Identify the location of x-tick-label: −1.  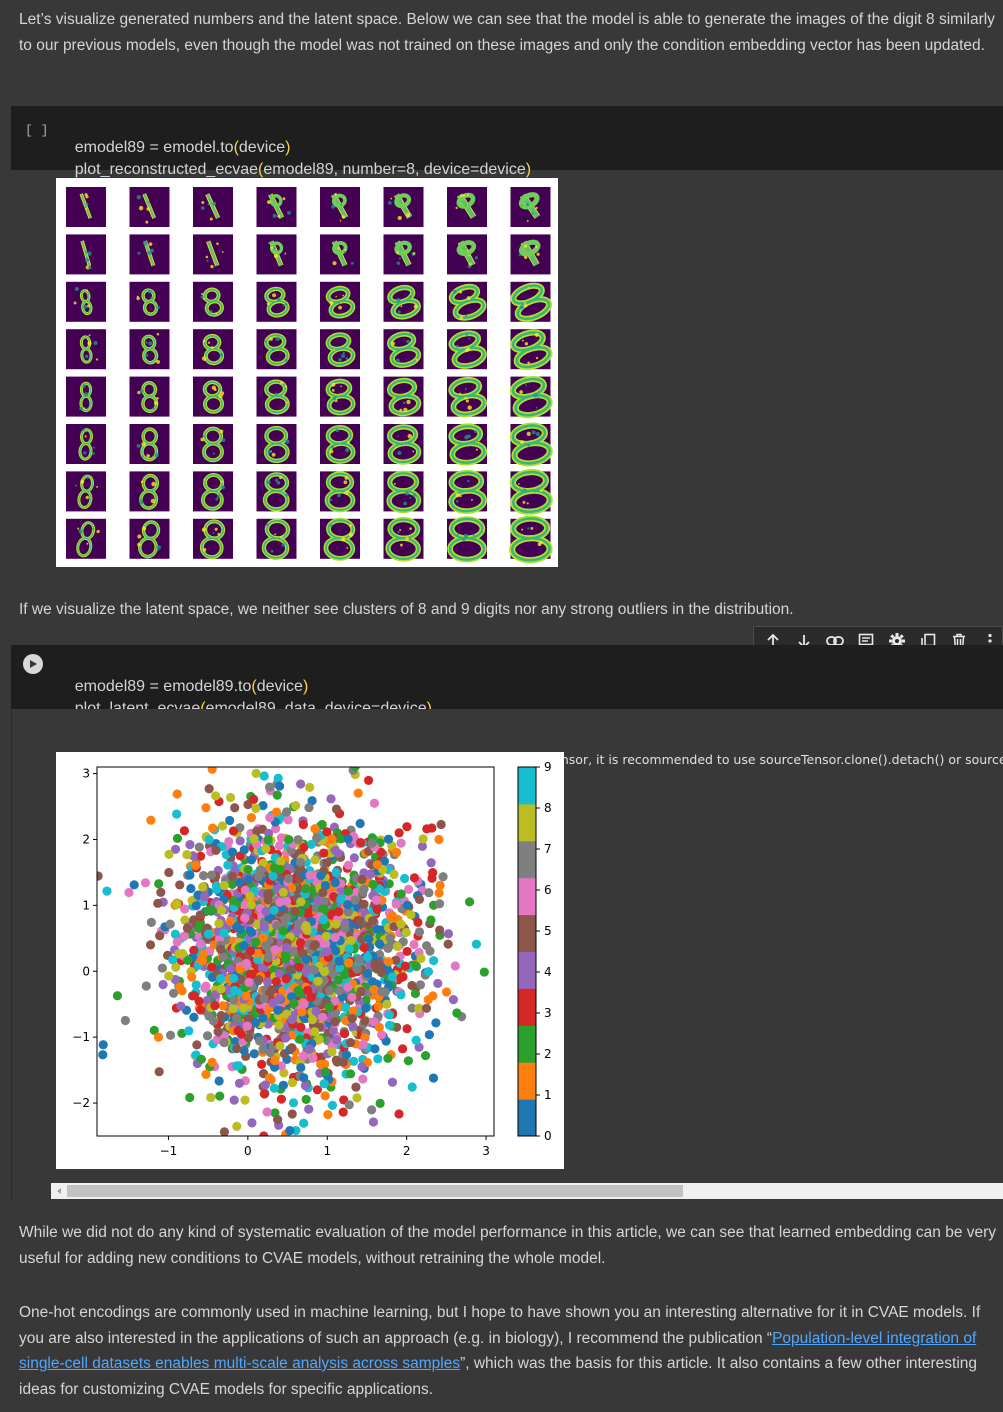
(169, 1151).